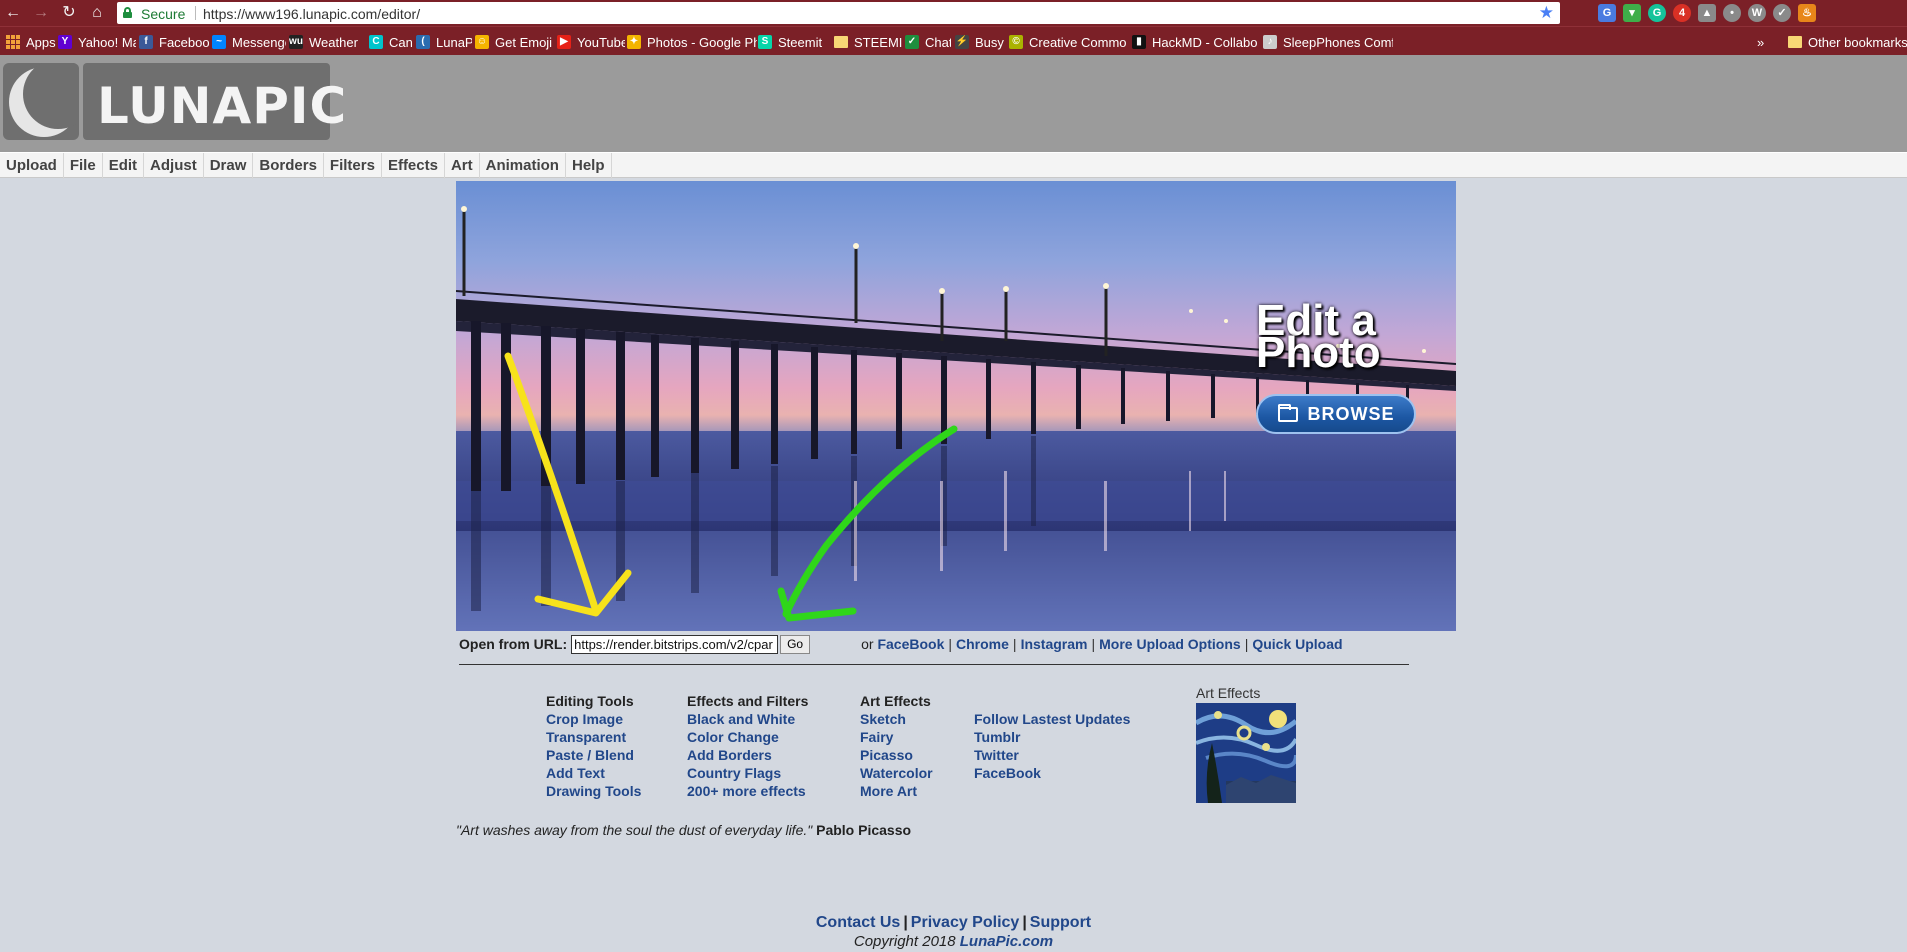  Describe the element at coordinates (1052, 719) in the screenshot. I see `tool-link-follow-lastest-updates: Follow Lastest Updates` at that location.